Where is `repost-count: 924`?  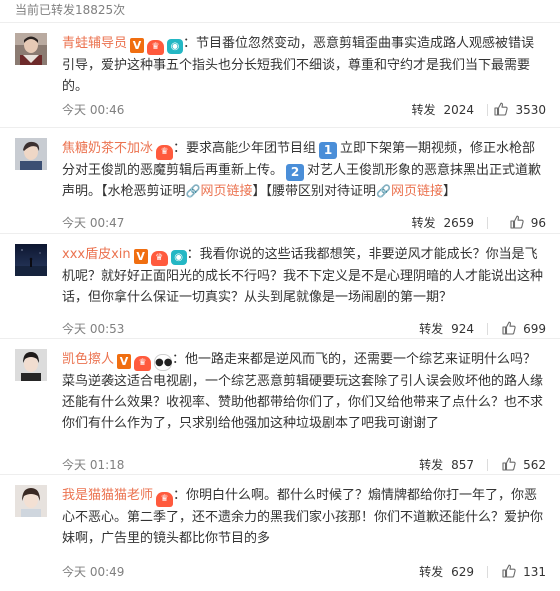
repost-count: 924 is located at coordinates (462, 329).